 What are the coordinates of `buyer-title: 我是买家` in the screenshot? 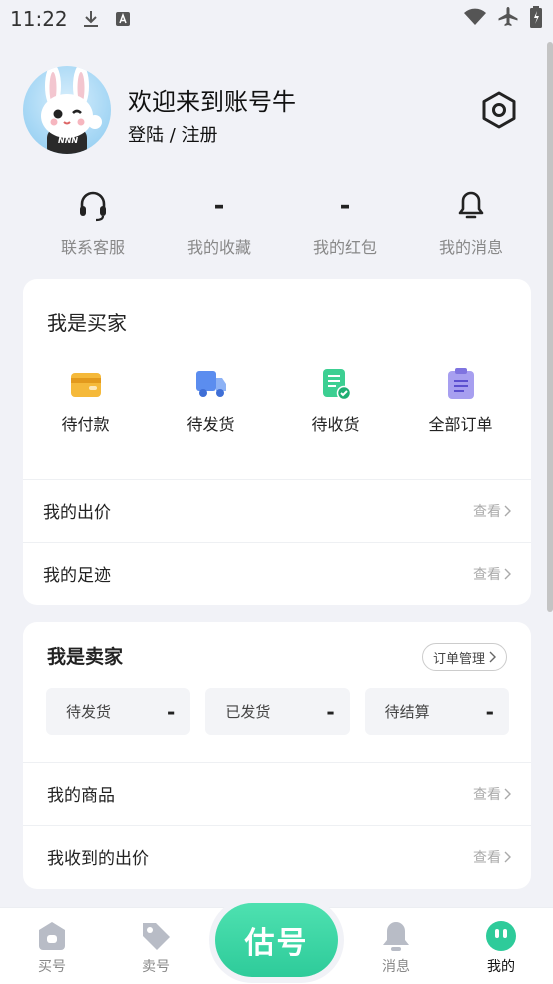 It's located at (87, 323).